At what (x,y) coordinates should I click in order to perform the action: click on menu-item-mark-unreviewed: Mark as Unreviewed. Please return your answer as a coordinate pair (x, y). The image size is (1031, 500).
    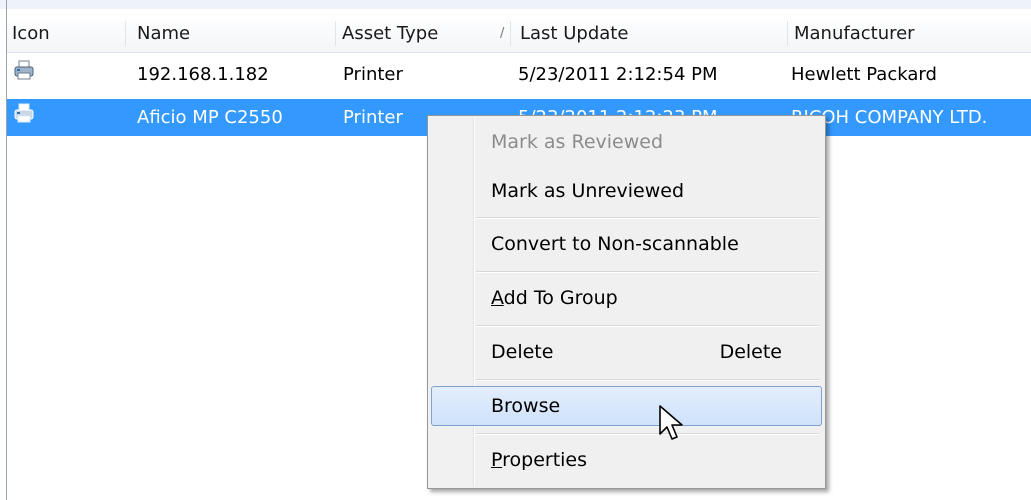
    Looking at the image, I should click on (626, 191).